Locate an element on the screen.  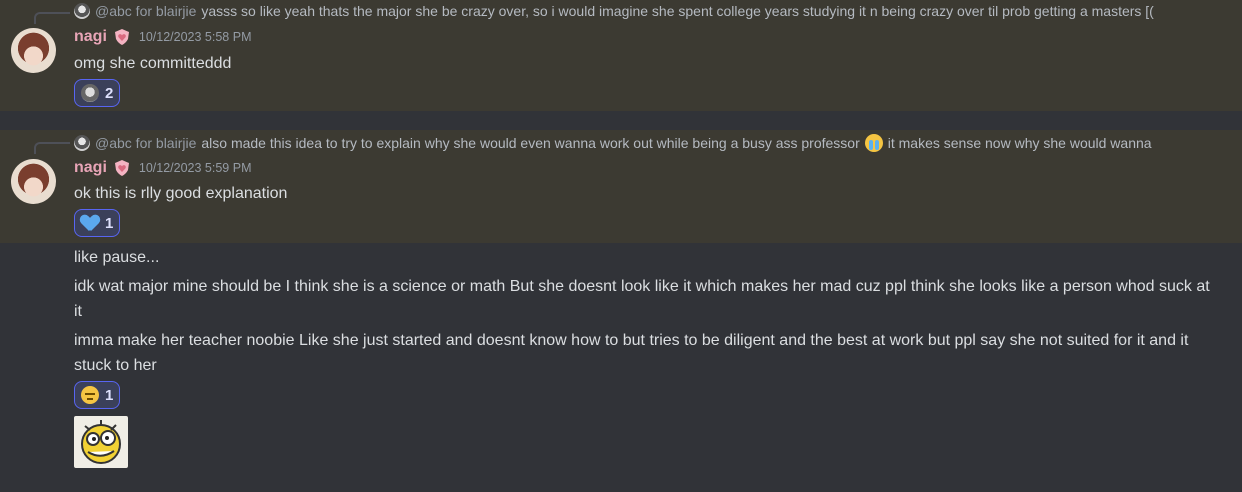
blue-heart-emoji-icon is located at coordinates (90, 223).